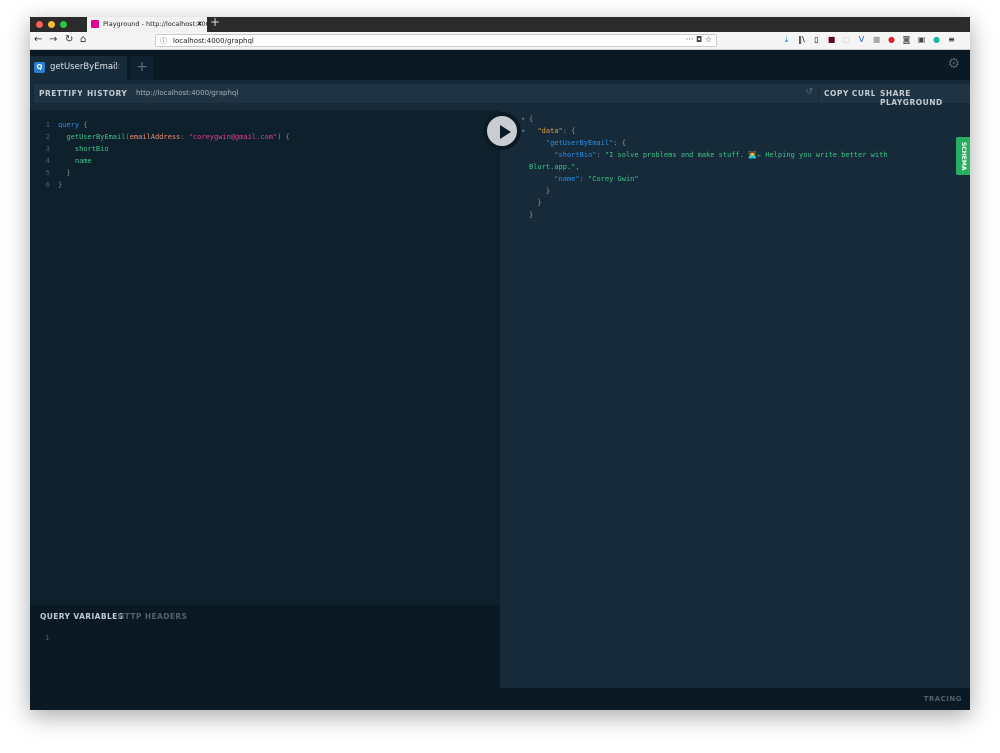 This screenshot has width=1000, height=753. What do you see at coordinates (613, 179) in the screenshot?
I see `json-value: "Corey Gwin"` at bounding box center [613, 179].